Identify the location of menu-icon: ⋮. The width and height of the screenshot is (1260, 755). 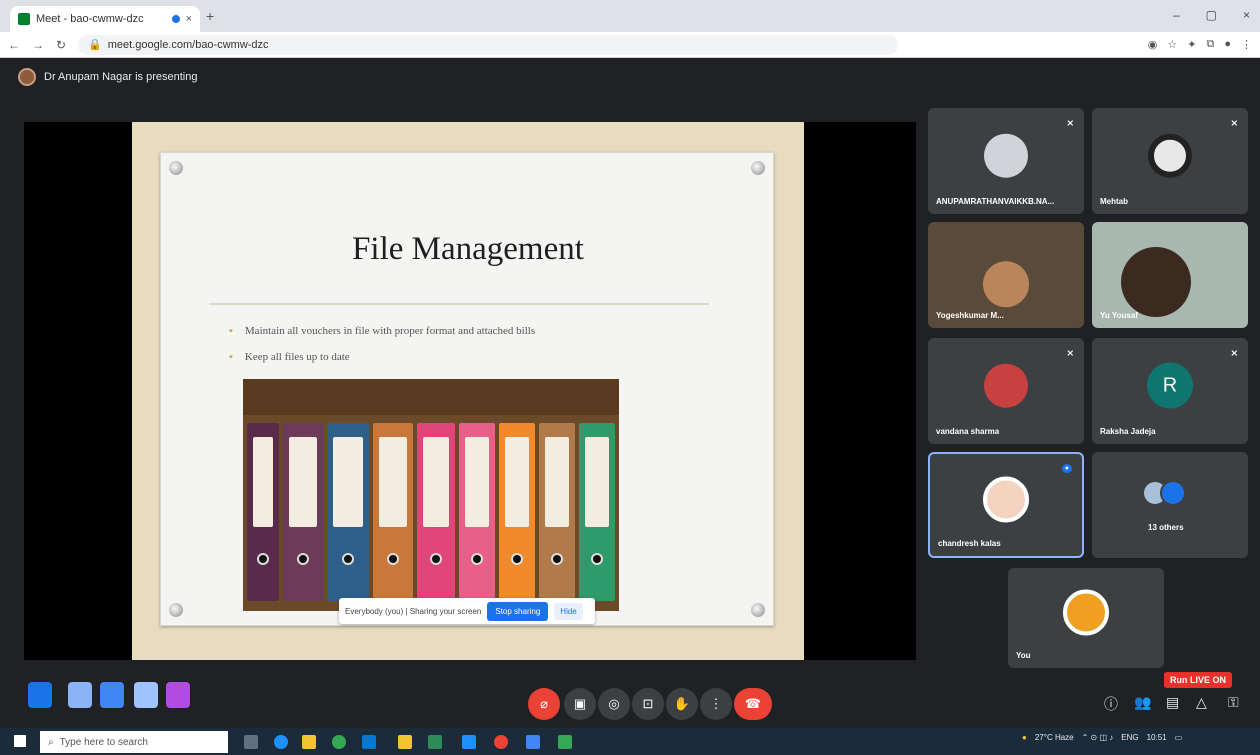
(1246, 44).